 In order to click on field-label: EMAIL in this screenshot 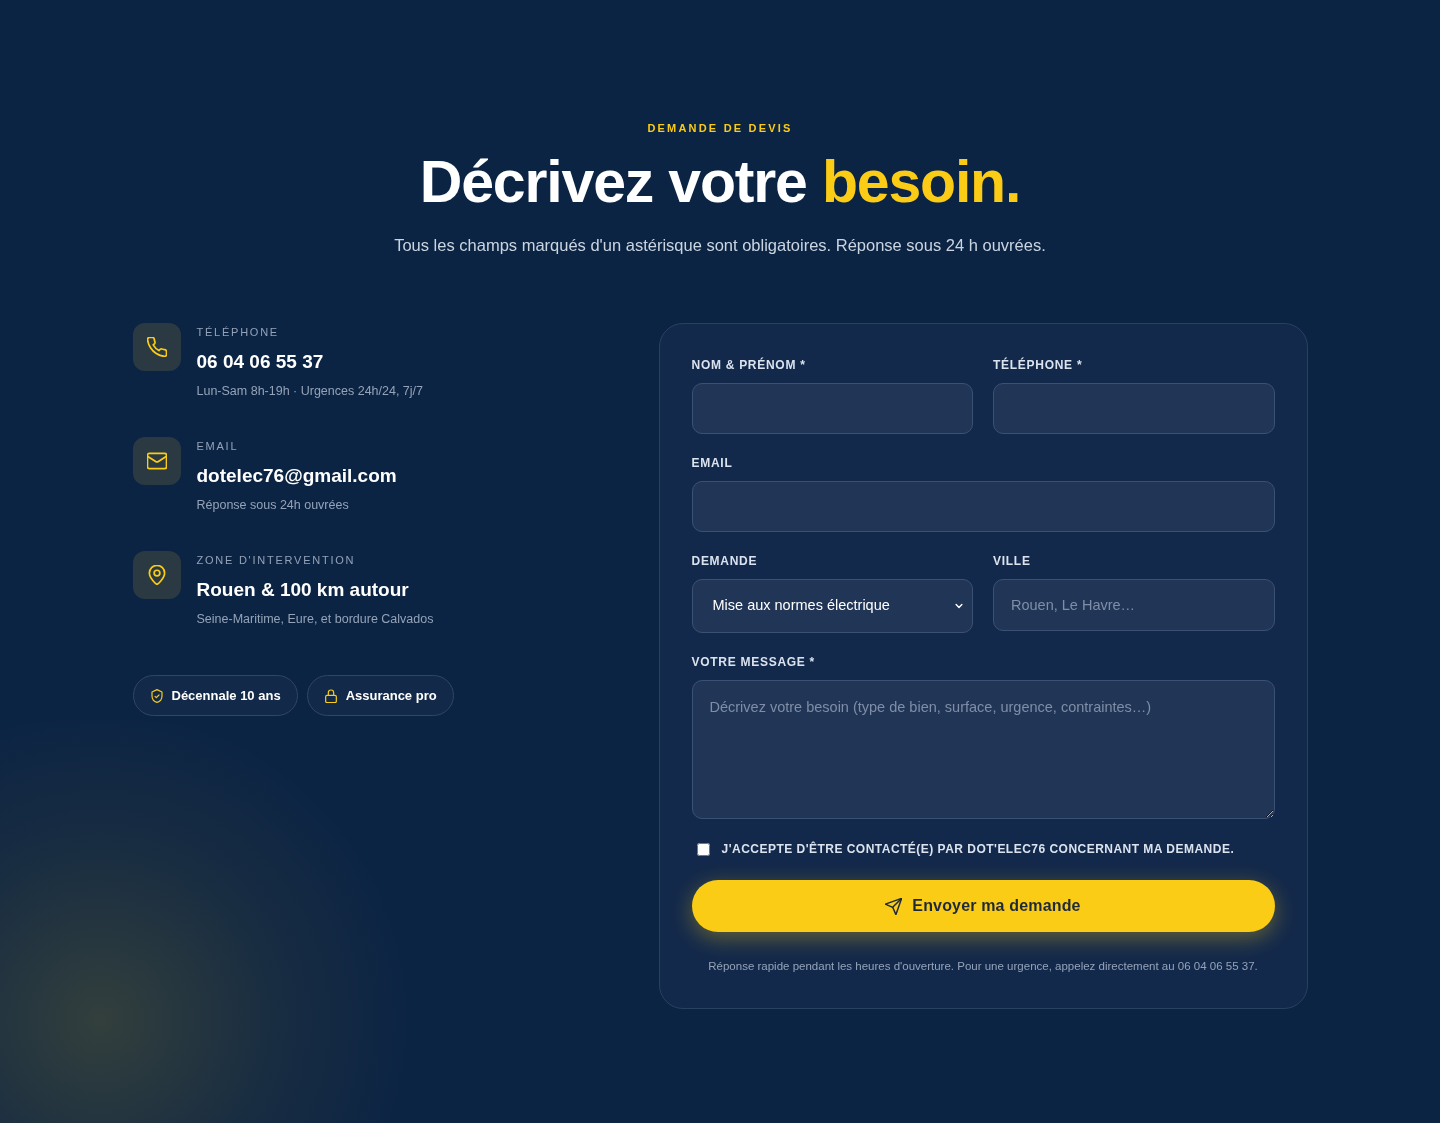, I will do `click(712, 463)`.